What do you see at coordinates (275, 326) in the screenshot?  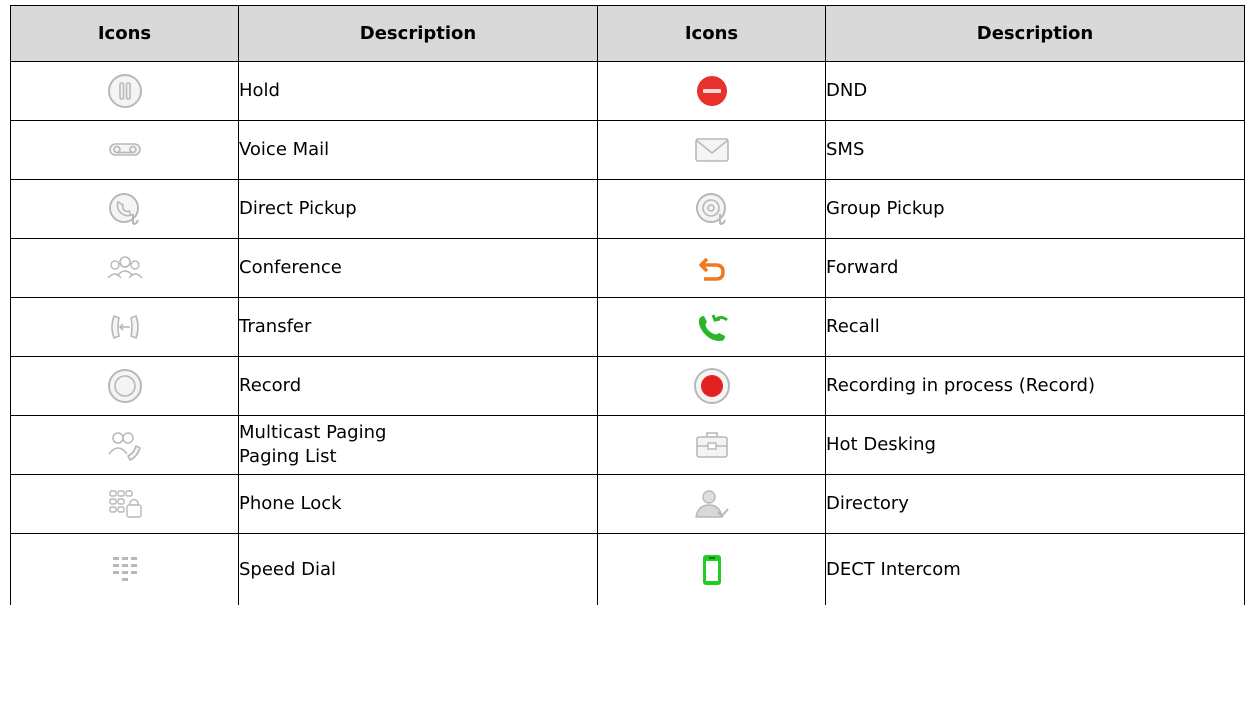 I see `description-text: Transfer` at bounding box center [275, 326].